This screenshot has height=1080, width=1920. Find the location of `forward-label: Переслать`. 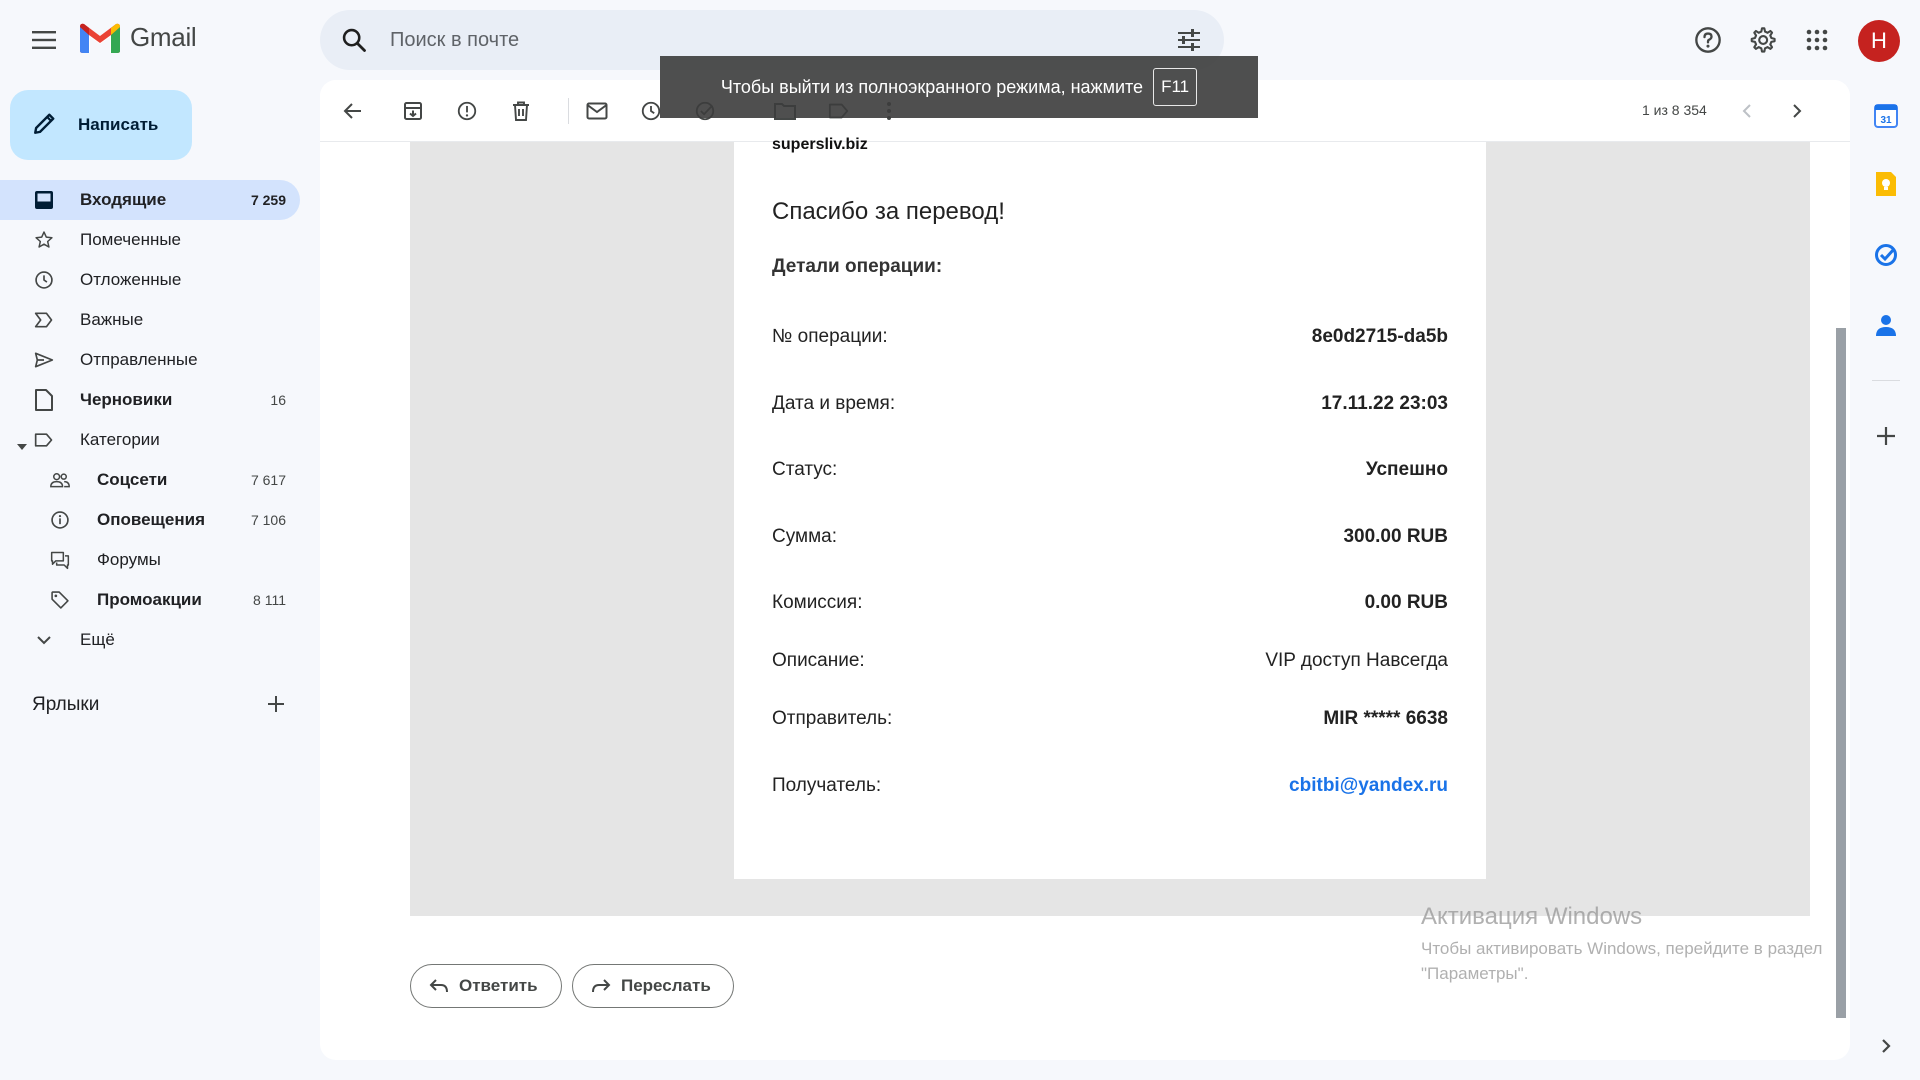

forward-label: Переслать is located at coordinates (666, 985).